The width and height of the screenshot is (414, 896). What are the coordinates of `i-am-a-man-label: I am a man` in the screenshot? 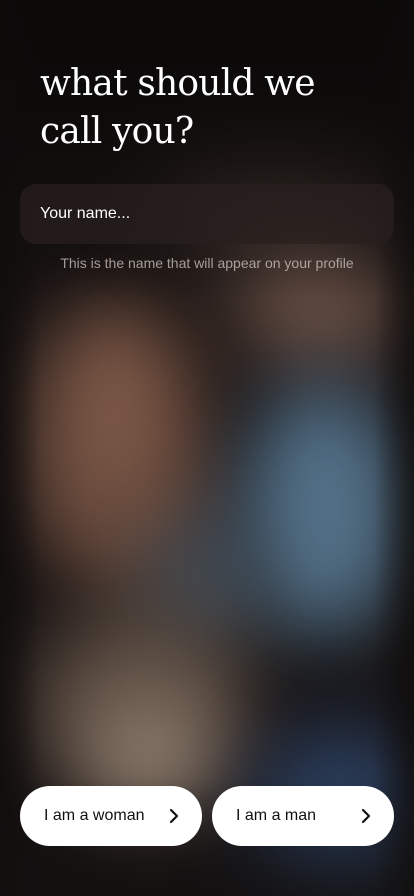 It's located at (276, 815).